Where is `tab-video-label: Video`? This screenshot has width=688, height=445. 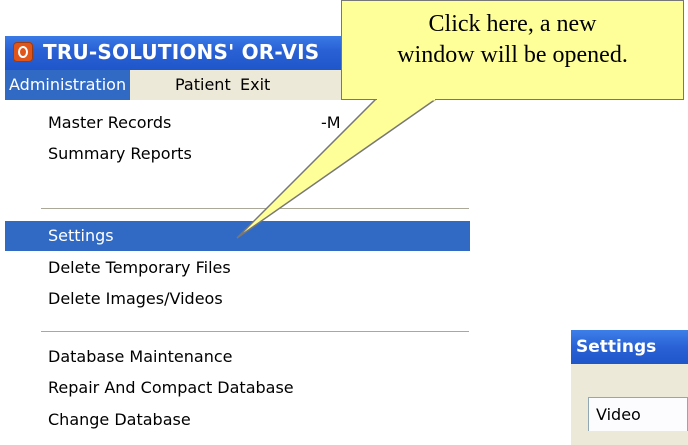 tab-video-label: Video is located at coordinates (618, 414).